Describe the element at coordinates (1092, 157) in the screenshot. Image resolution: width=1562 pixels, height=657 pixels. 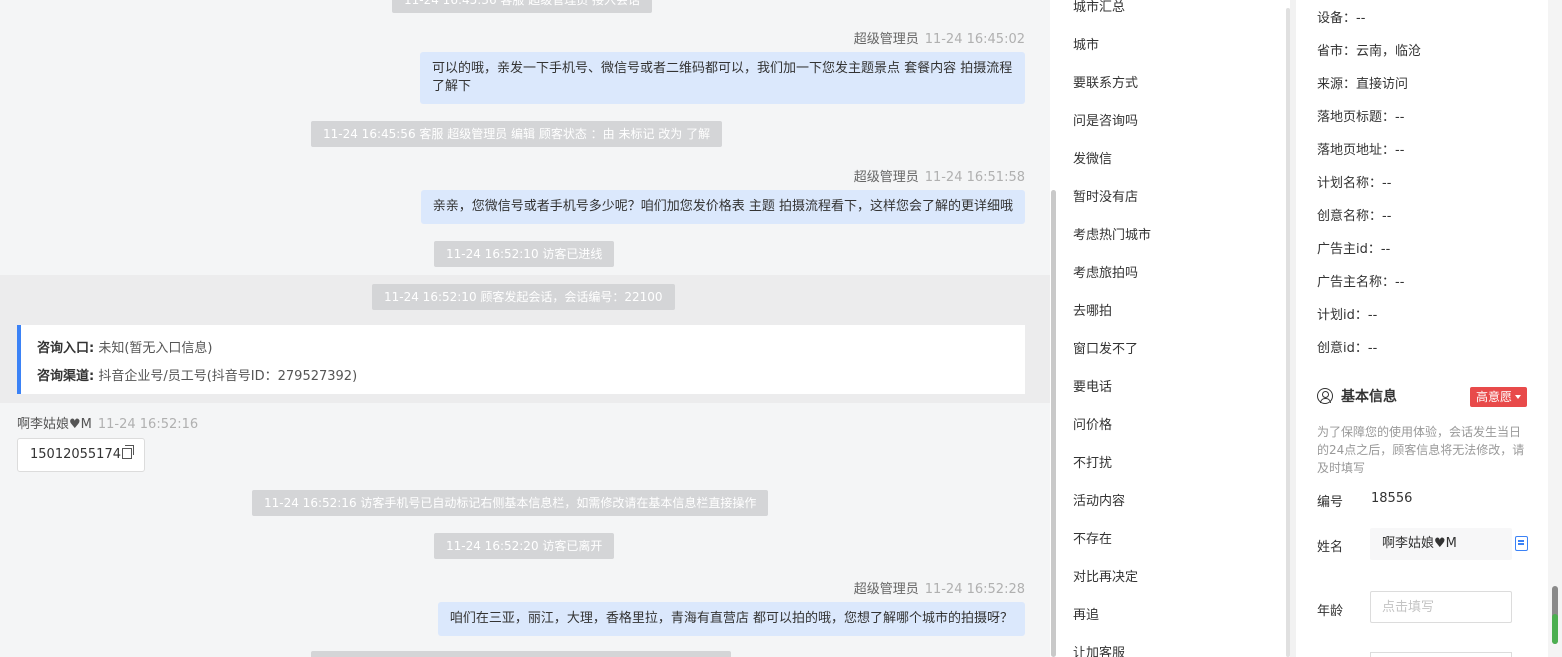
I see `quick-reply-item: 发微信` at that location.